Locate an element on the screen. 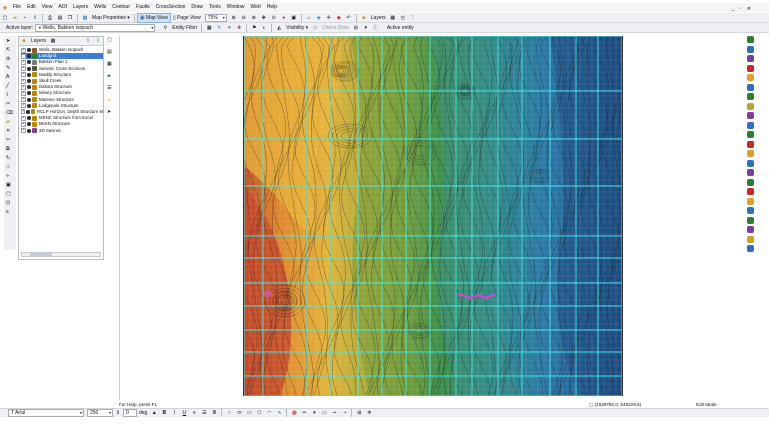 The width and height of the screenshot is (769, 426). vertex-icon: ⋄ is located at coordinates (9, 175).